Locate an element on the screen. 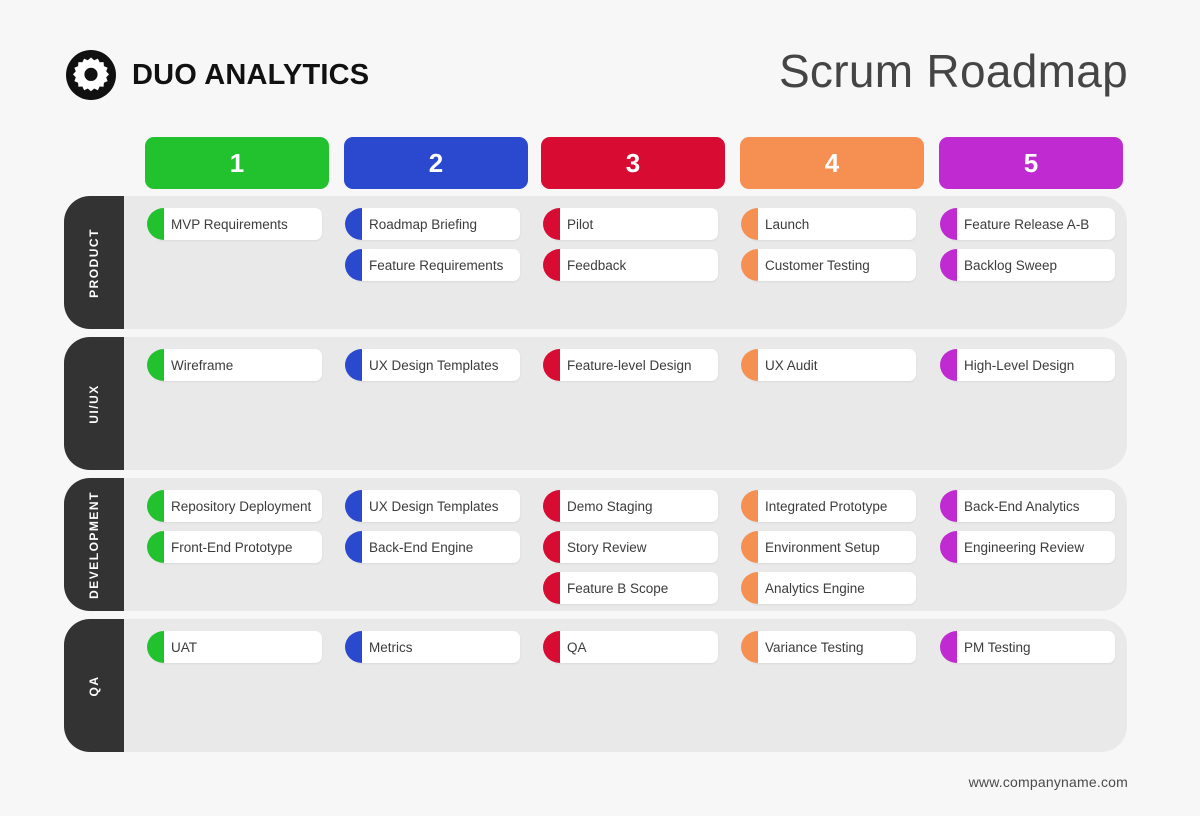  task-card: Pilot is located at coordinates (630, 224).